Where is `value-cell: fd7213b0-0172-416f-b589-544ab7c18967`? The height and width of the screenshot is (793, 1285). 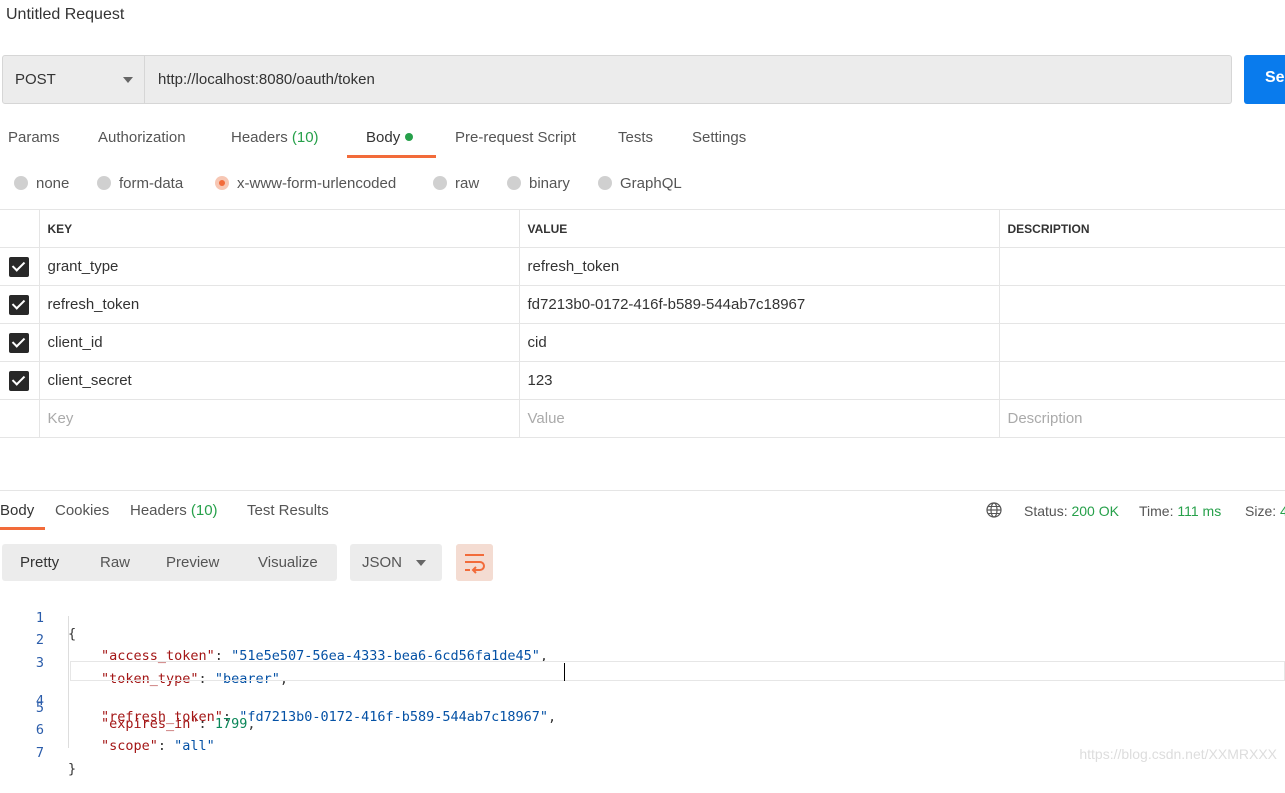
value-cell: fd7213b0-0172-416f-b589-544ab7c18967 is located at coordinates (759, 304).